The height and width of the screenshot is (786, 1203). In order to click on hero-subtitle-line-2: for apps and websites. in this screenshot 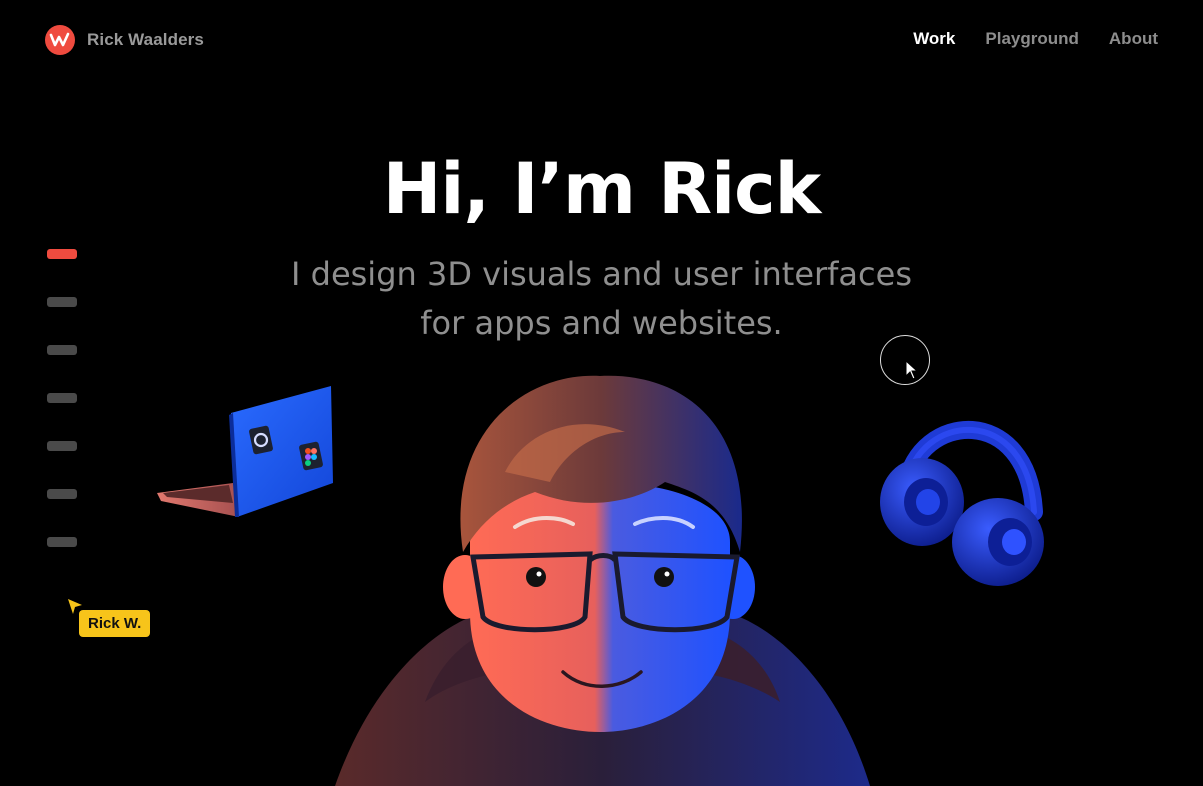, I will do `click(601, 323)`.